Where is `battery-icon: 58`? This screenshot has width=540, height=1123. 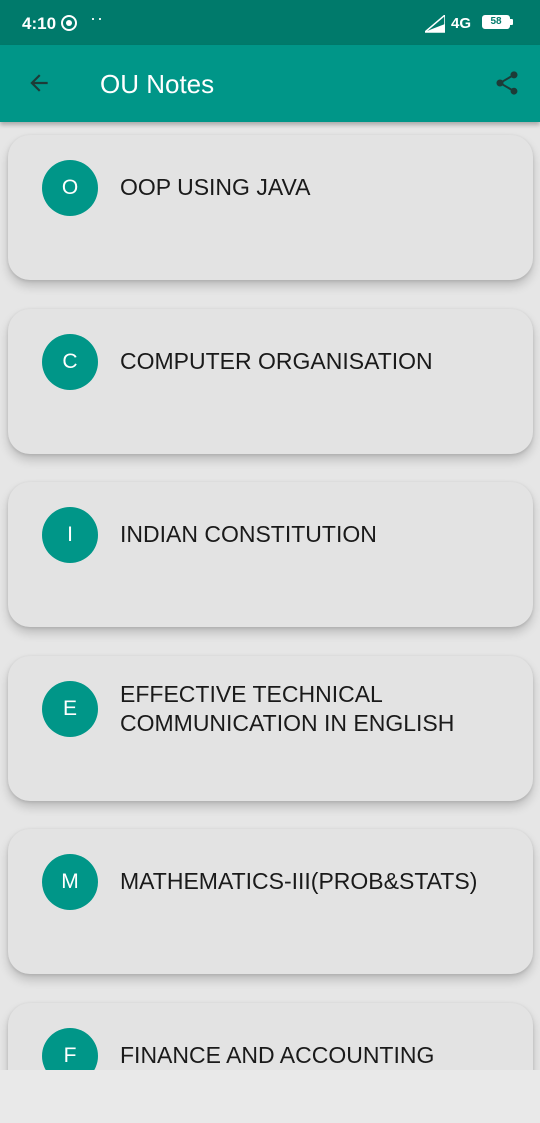
battery-icon: 58 is located at coordinates (496, 22).